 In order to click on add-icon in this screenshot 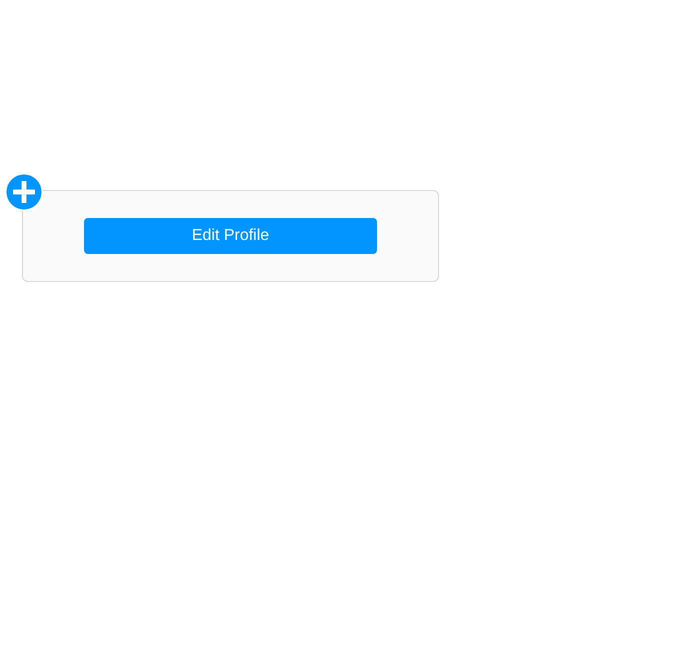, I will do `click(24, 192)`.